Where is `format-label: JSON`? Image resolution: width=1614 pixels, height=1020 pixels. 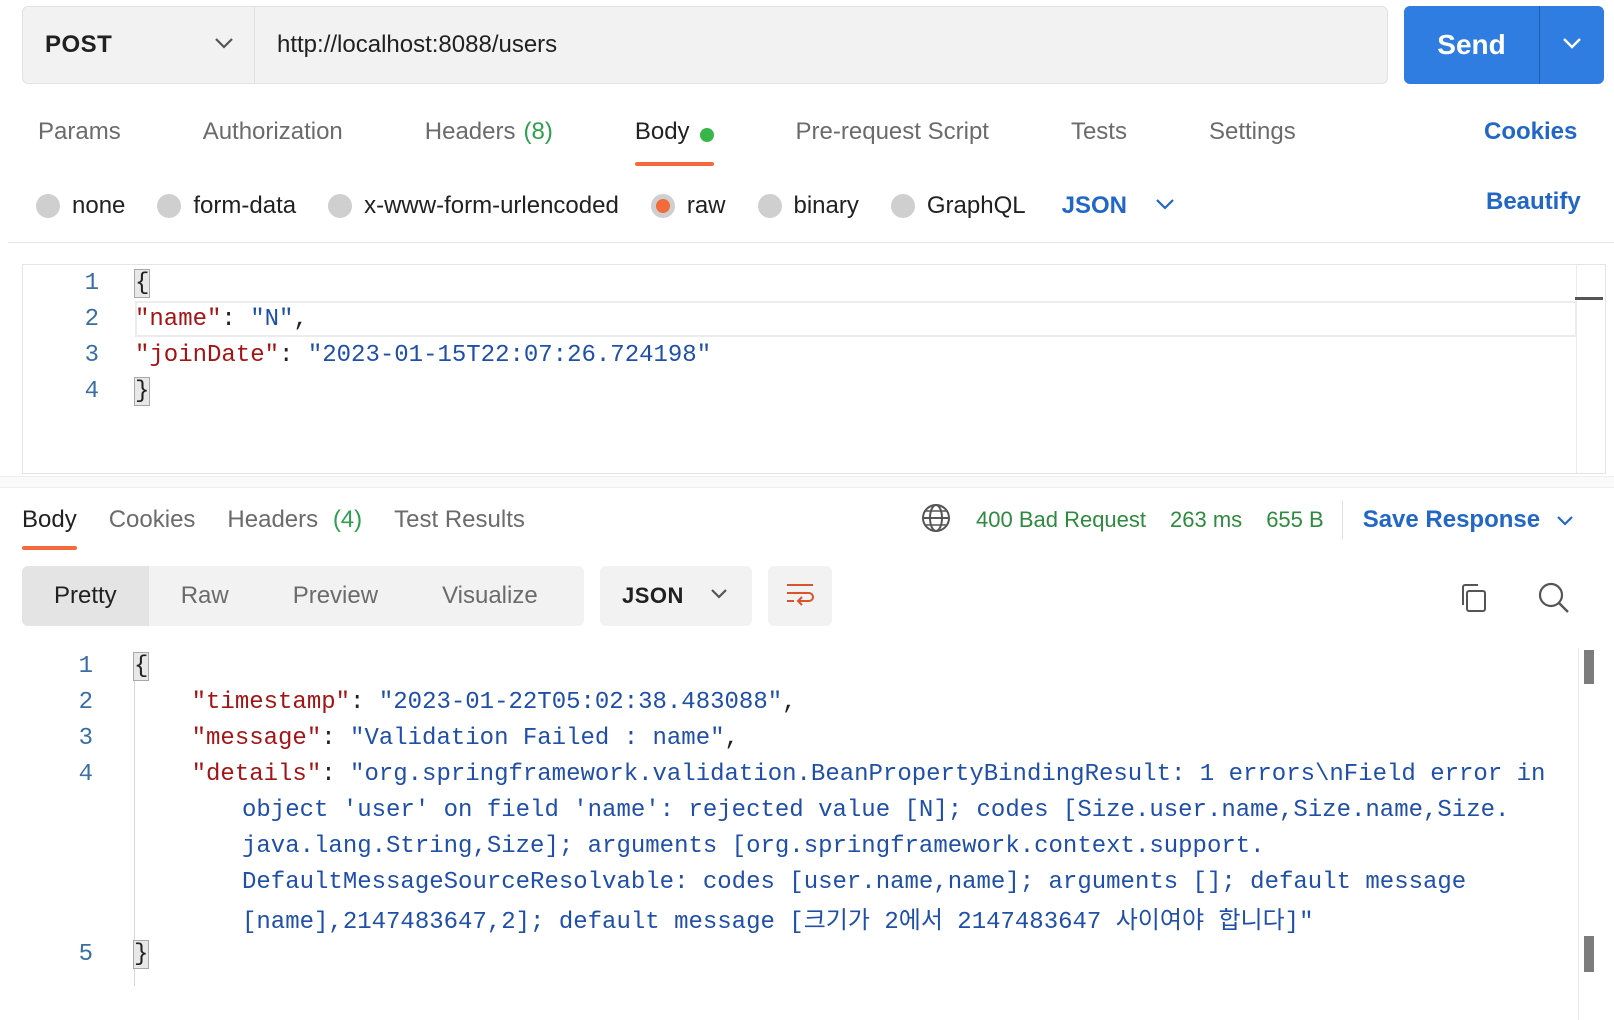
format-label: JSON is located at coordinates (653, 595).